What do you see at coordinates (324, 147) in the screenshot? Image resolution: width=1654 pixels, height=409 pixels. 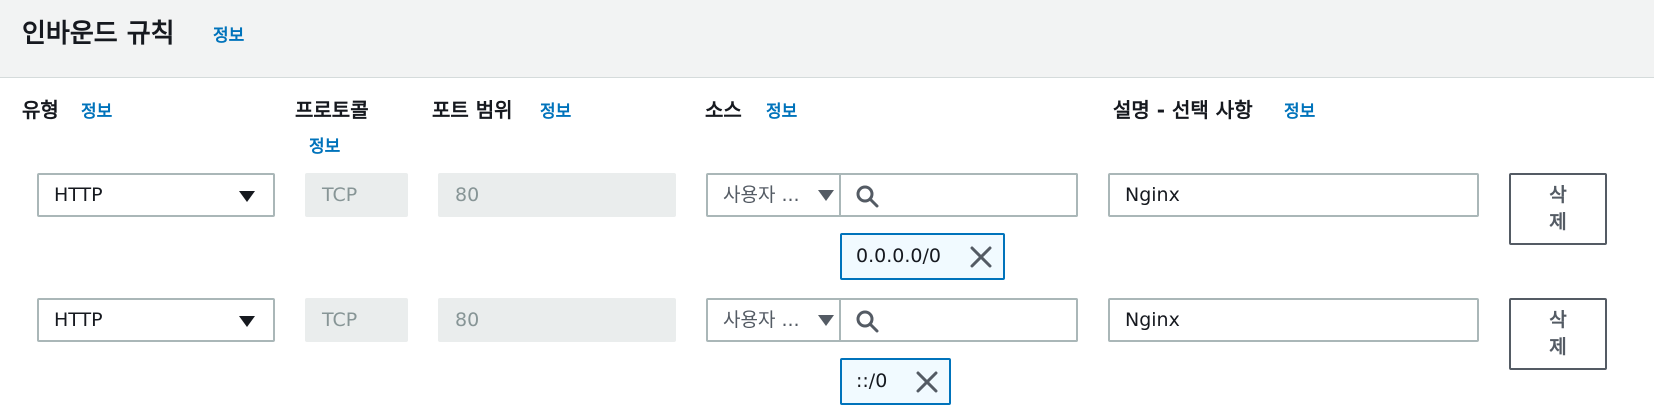 I see `protocol-info-link: 정보` at bounding box center [324, 147].